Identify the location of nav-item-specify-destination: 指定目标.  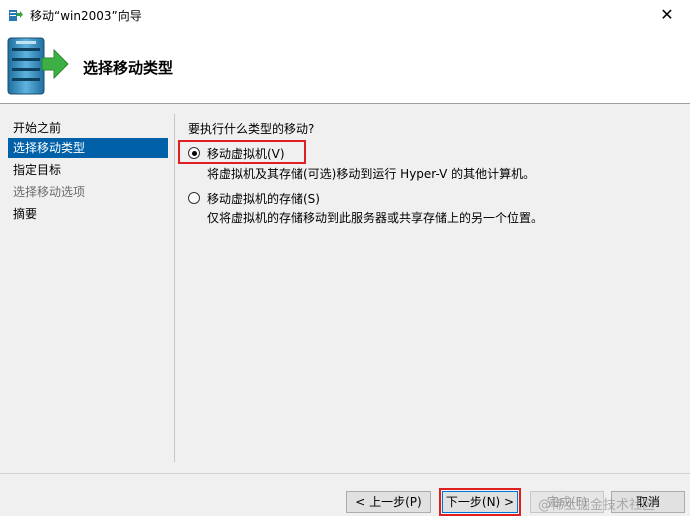
(88, 170).